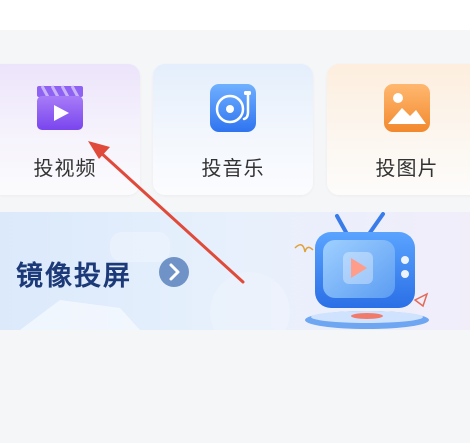  What do you see at coordinates (74, 276) in the screenshot?
I see `screen-mirror-title: 镜像投屏` at bounding box center [74, 276].